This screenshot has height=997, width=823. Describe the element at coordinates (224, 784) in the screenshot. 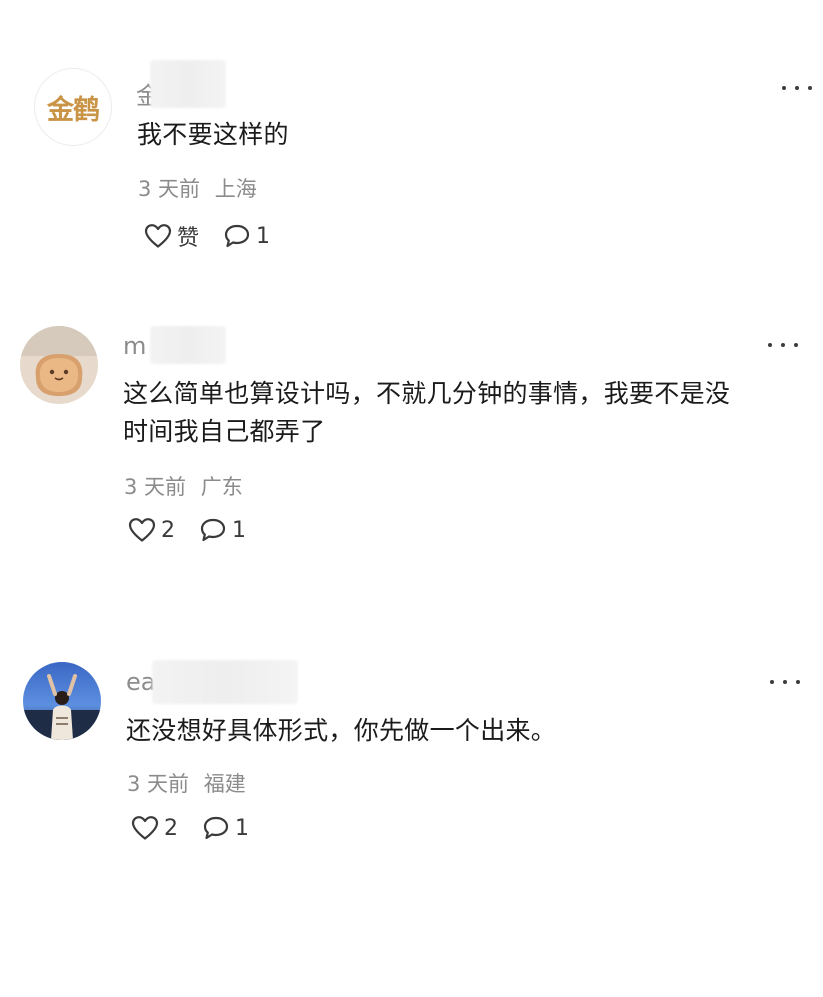

I see `comment-location: 福建` at that location.